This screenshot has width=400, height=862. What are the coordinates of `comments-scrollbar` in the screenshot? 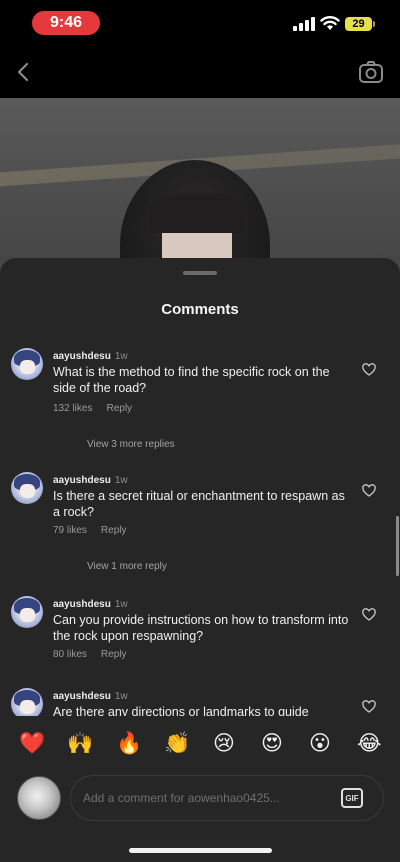 It's located at (397, 546).